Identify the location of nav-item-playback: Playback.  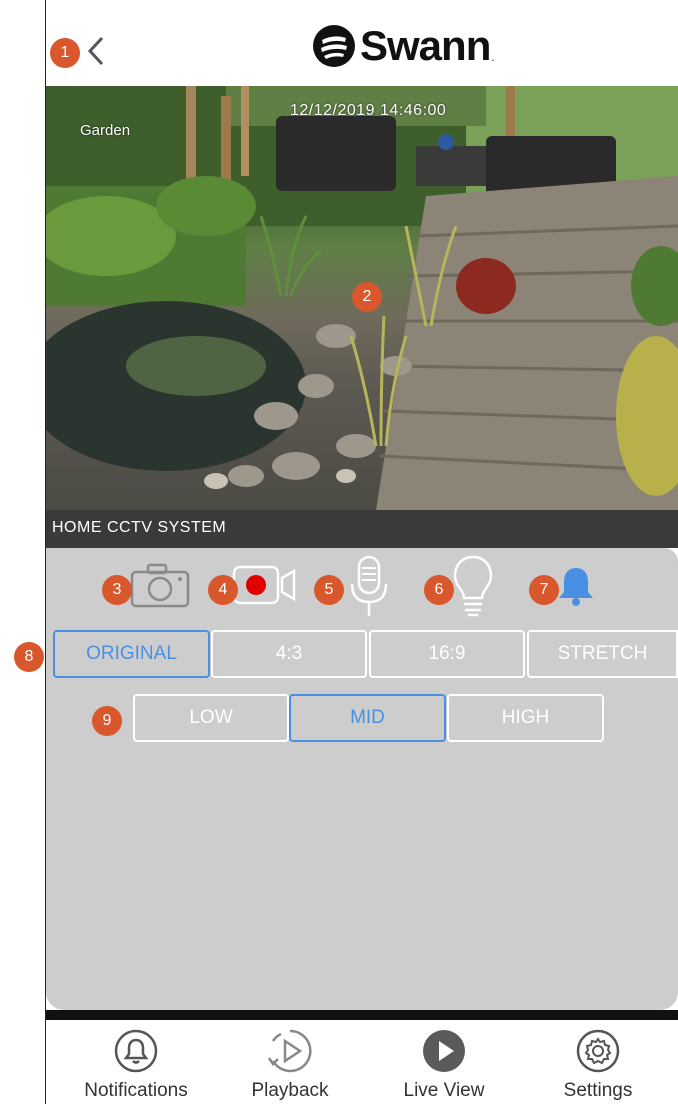
(290, 1065).